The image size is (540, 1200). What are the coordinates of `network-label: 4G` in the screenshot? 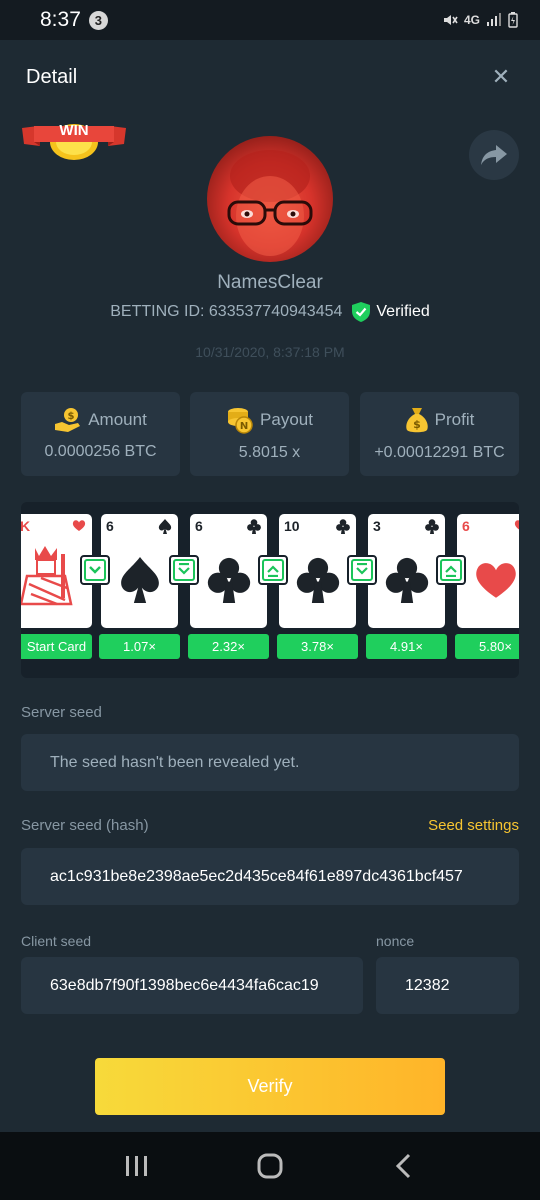 It's located at (471, 20).